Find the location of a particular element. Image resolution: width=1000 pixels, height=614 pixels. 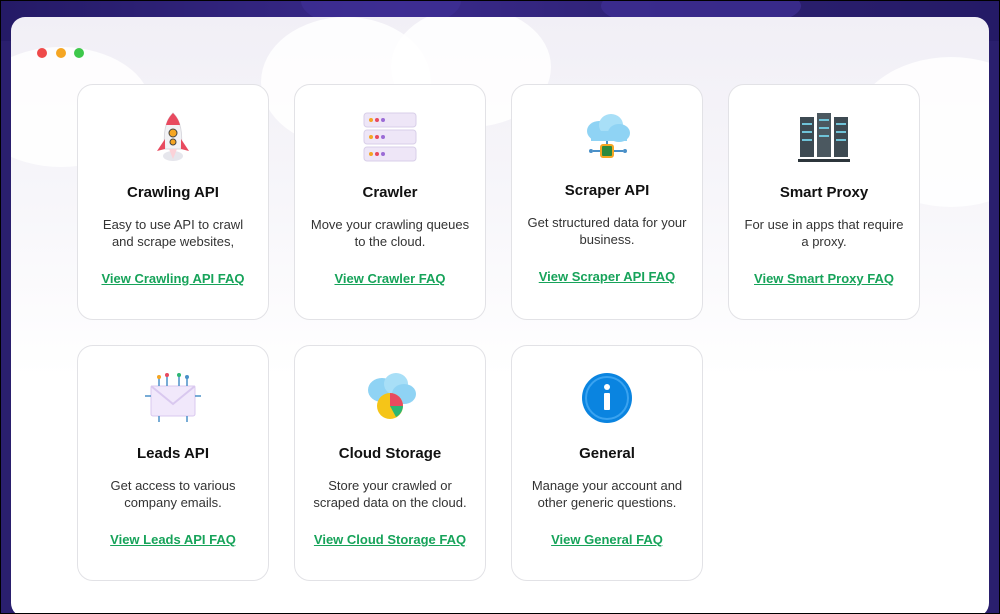

maximize-dot is located at coordinates (79, 53).